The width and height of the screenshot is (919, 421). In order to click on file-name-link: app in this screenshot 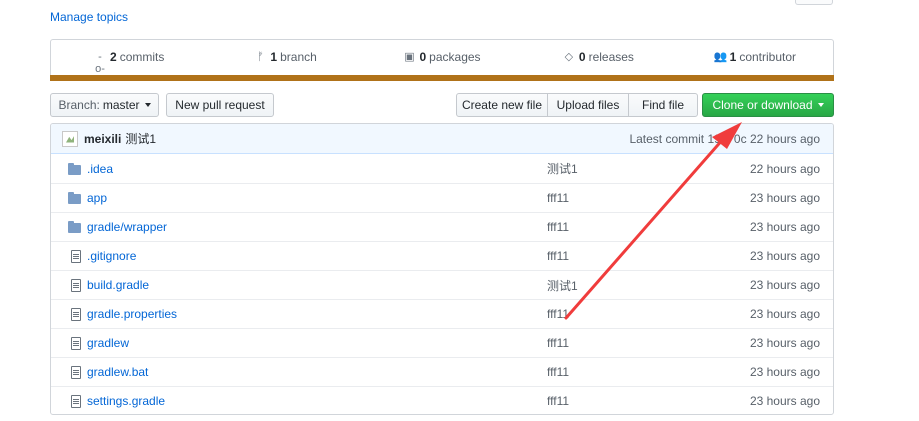, I will do `click(316, 198)`.